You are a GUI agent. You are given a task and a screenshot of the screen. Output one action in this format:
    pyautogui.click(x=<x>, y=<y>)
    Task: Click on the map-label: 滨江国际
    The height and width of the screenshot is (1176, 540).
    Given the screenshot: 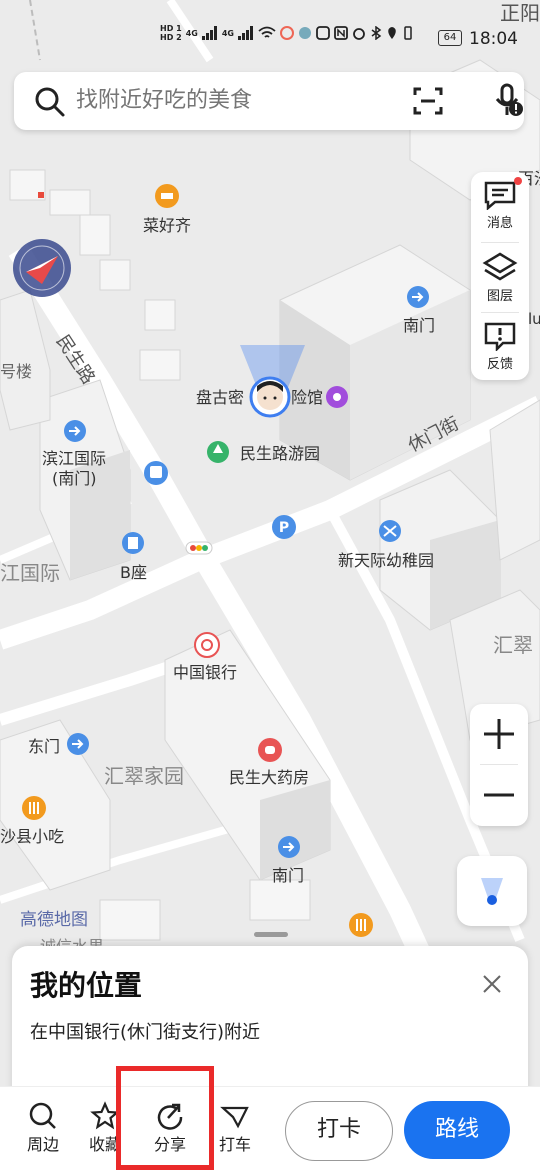 What is the action you would take?
    pyautogui.click(x=74, y=458)
    